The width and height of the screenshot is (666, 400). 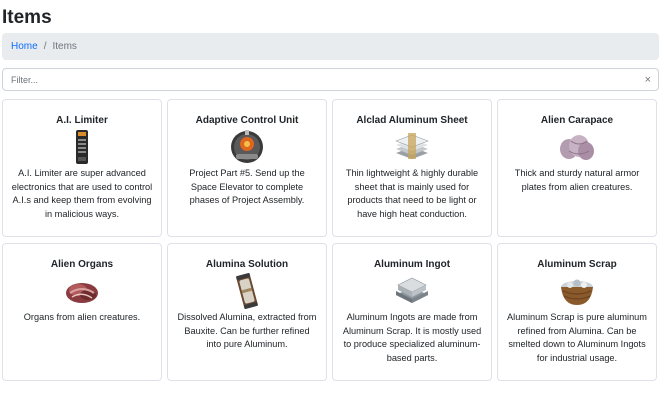 I want to click on filter-box: ×, so click(x=330, y=79).